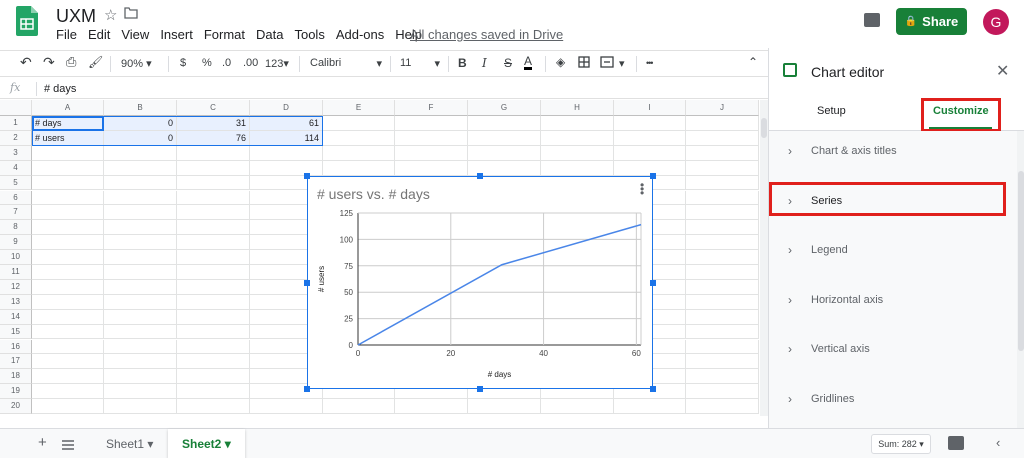 The height and width of the screenshot is (458, 1024). I want to click on column-header-c: C, so click(213, 108).